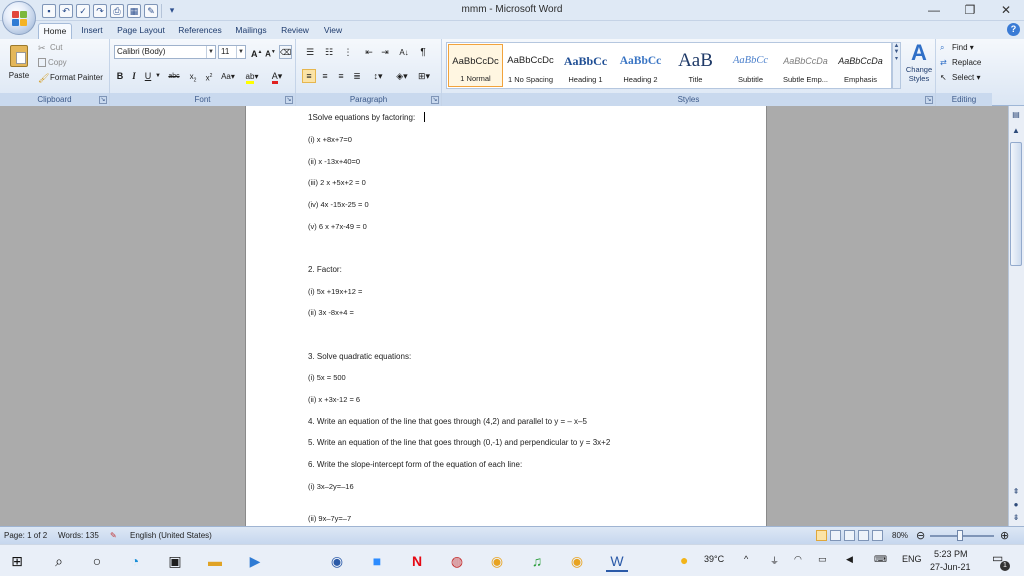 This screenshot has height=576, width=1024. Describe the element at coordinates (385, 52) in the screenshot. I see `increase-indent-icon: ⇥` at that location.